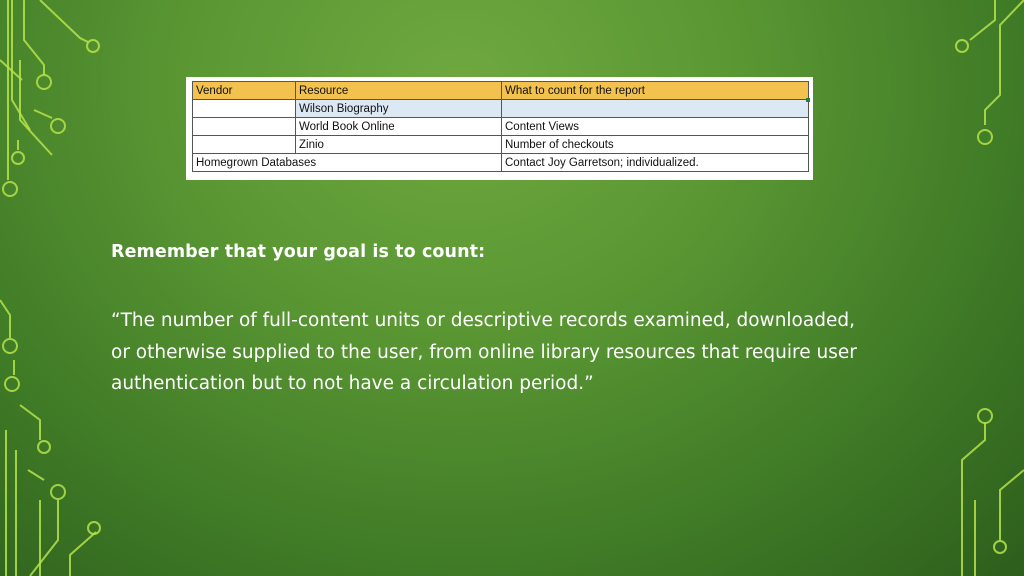 This screenshot has height=576, width=1024. I want to click on table-header-cell: Resource, so click(398, 90).